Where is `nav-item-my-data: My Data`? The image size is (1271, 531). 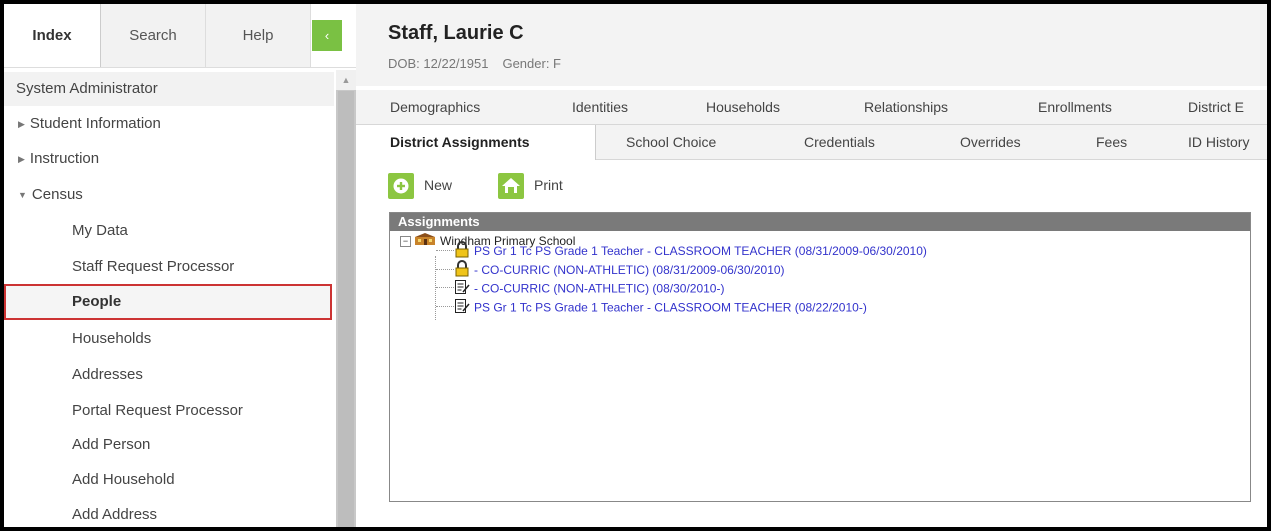
nav-item-my-data: My Data is located at coordinates (169, 231).